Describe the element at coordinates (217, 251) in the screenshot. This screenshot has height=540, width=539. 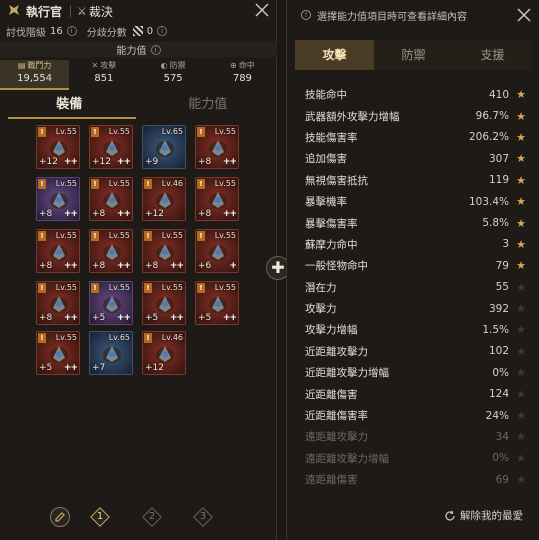
I see `equipment-slot: ! Lv.55 +6 +` at that location.